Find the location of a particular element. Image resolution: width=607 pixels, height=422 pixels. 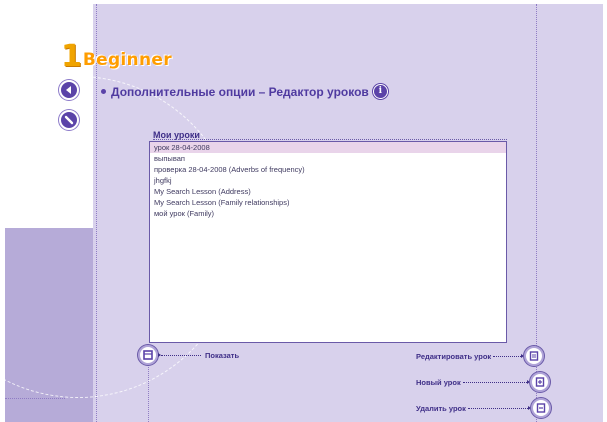

help-button is located at coordinates (69, 120).